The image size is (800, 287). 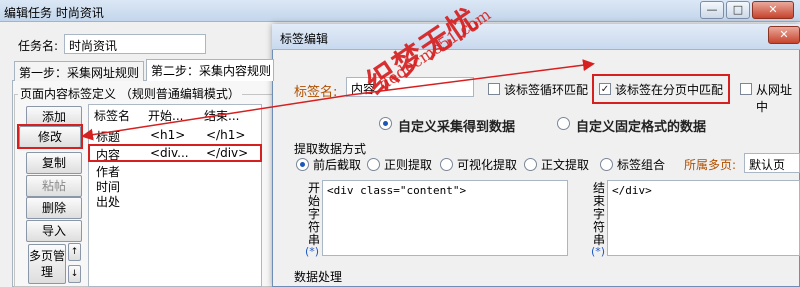 What do you see at coordinates (598, 214) in the screenshot?
I see `end-string-label: 结束字符串` at bounding box center [598, 214].